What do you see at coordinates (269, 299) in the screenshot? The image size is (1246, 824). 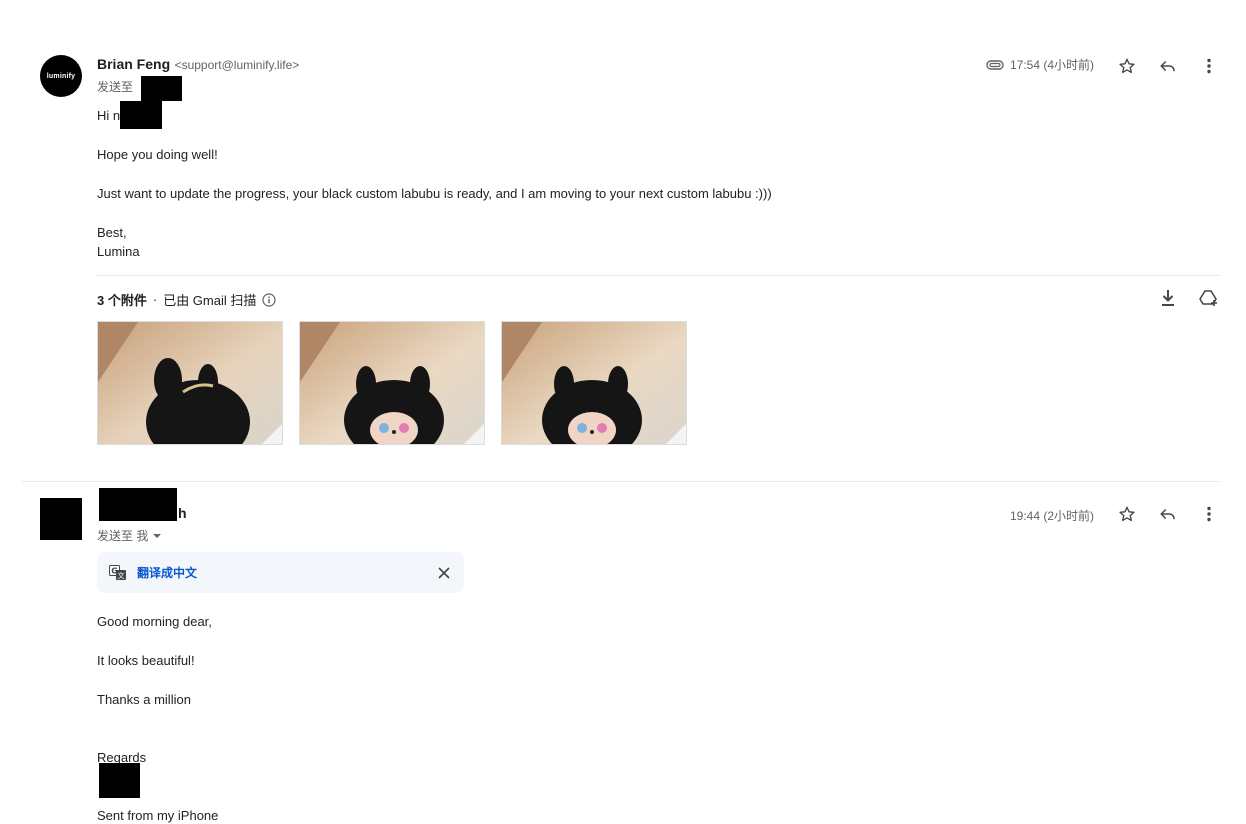 I see `info-icon` at bounding box center [269, 299].